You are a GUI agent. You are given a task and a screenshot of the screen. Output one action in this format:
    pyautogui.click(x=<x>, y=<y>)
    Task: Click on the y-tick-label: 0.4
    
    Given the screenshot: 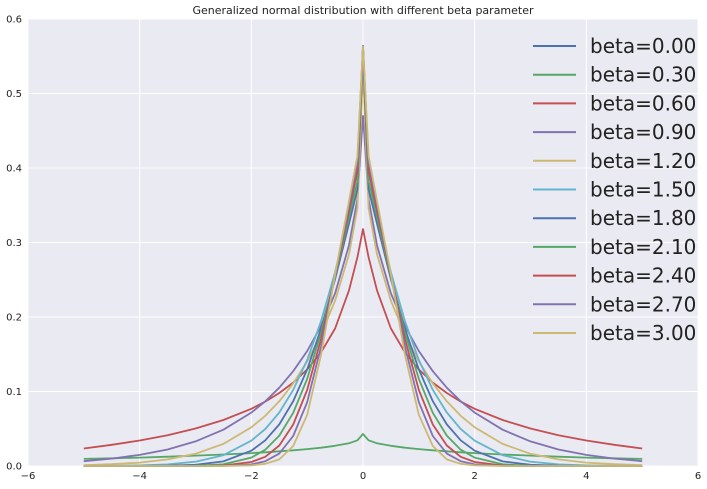 What is the action you would take?
    pyautogui.click(x=14, y=169)
    